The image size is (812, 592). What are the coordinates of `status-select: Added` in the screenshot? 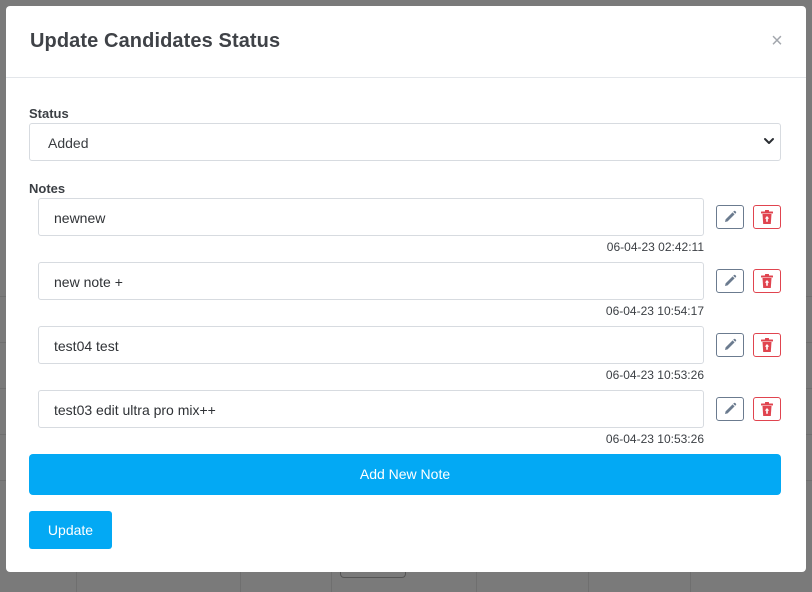 It's located at (405, 142).